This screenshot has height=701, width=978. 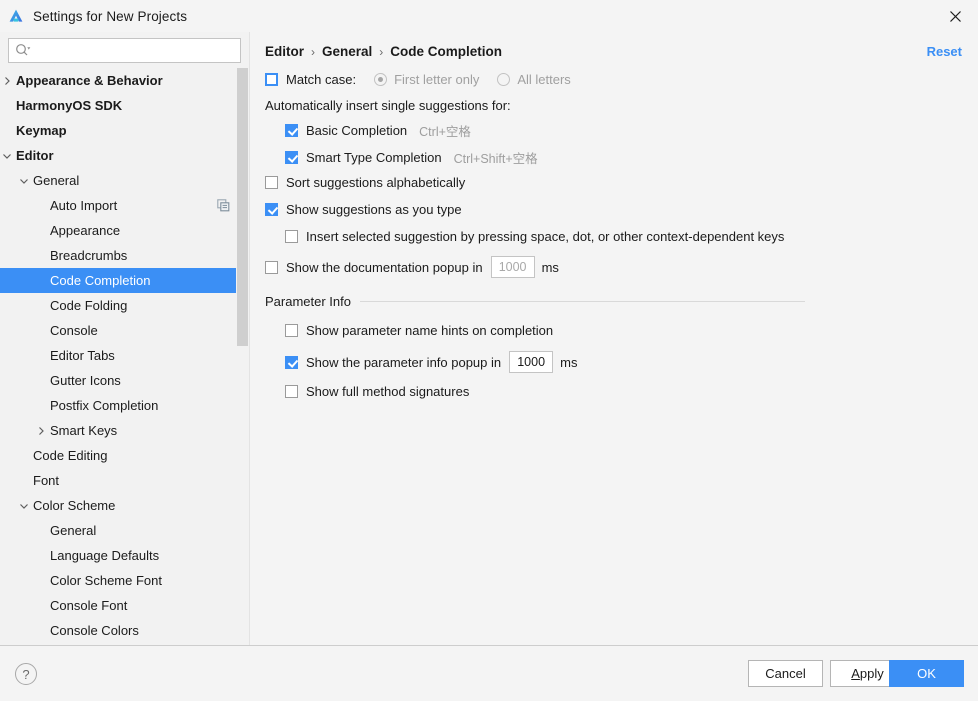 What do you see at coordinates (582, 301) in the screenshot?
I see `section-divider` at bounding box center [582, 301].